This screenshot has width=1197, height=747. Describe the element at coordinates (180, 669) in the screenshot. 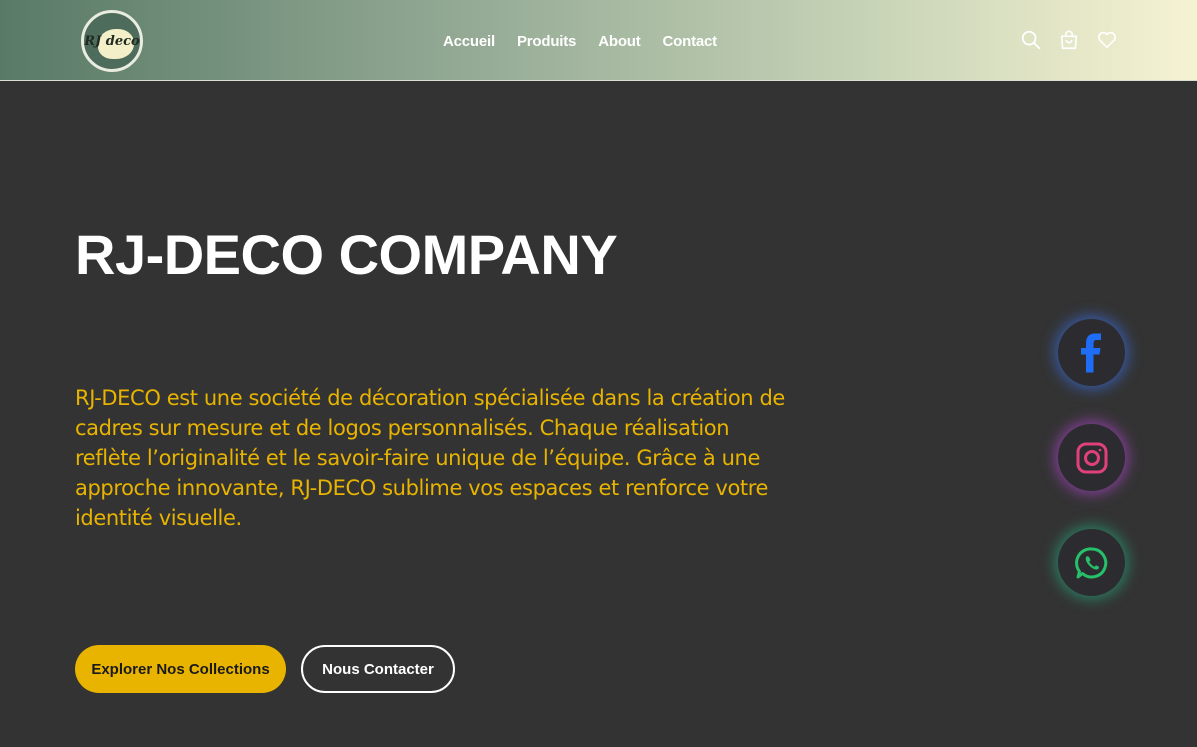

I see `explore-collections-button: Explorer Nos Collections` at that location.